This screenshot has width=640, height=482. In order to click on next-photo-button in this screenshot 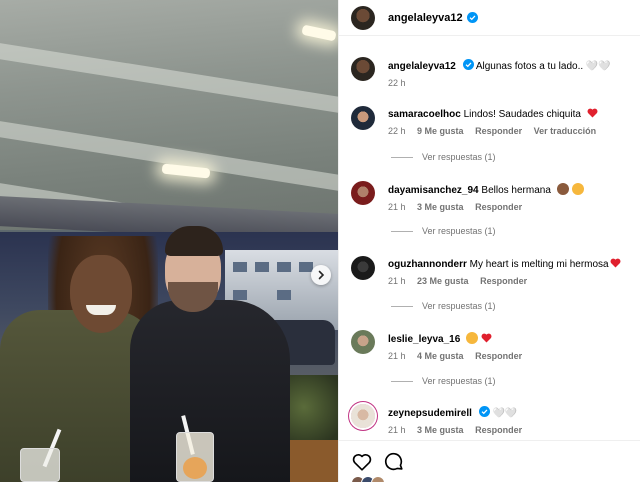, I will do `click(321, 275)`.